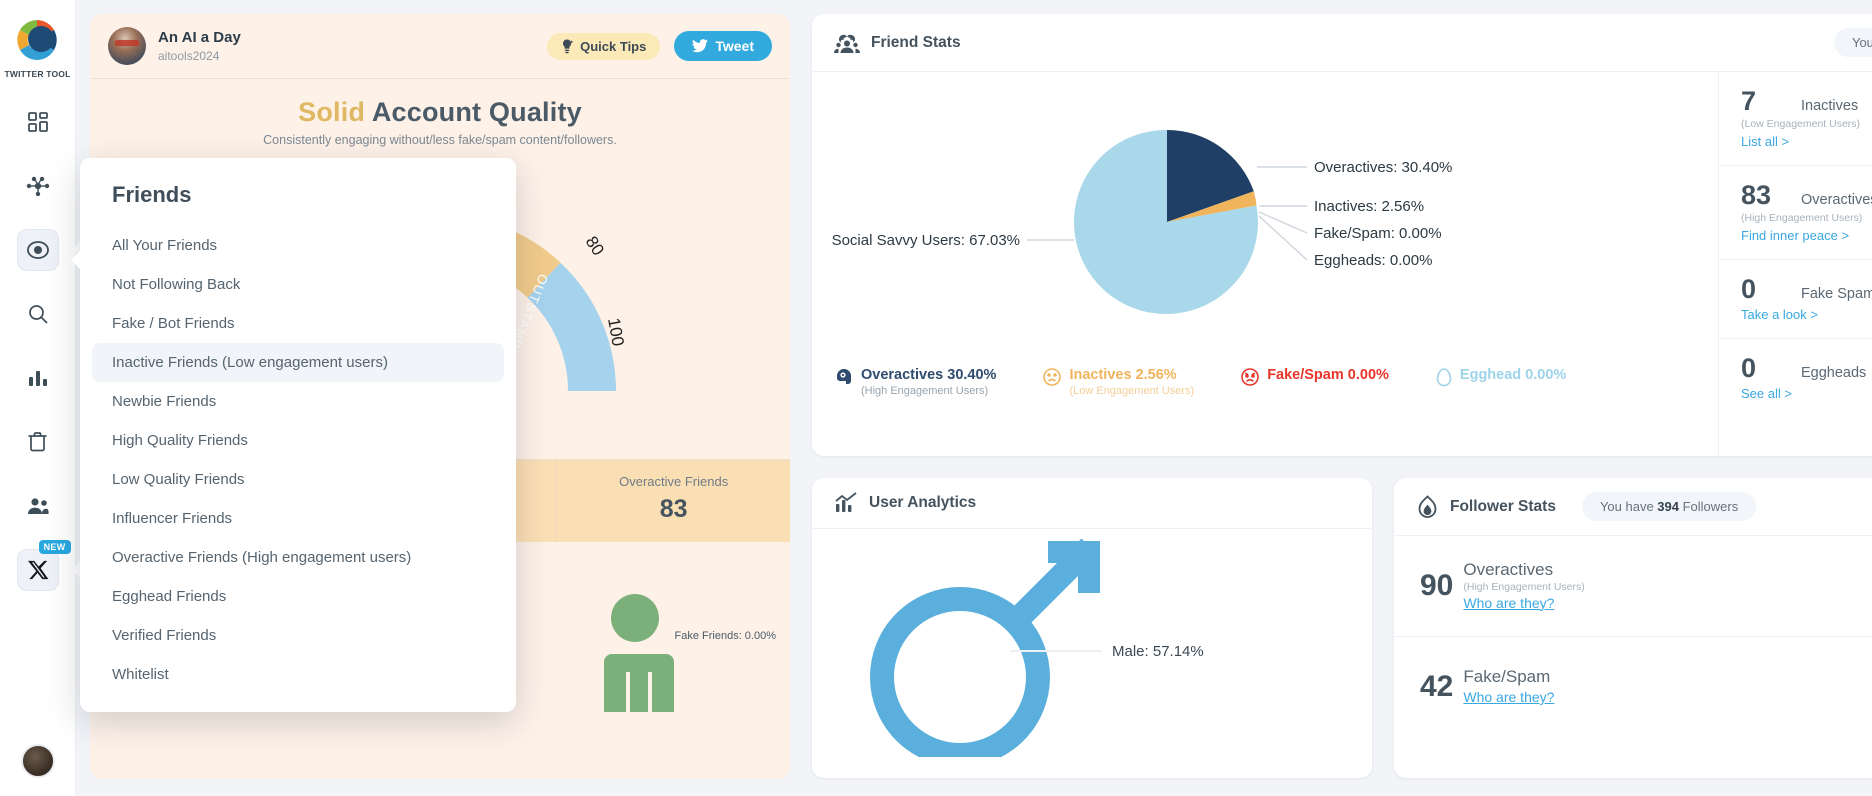 This screenshot has height=796, width=1872. Describe the element at coordinates (298, 362) in the screenshot. I see `dropdown-item-inactive-friends: Inactive Friends (Low engagement users)` at that location.